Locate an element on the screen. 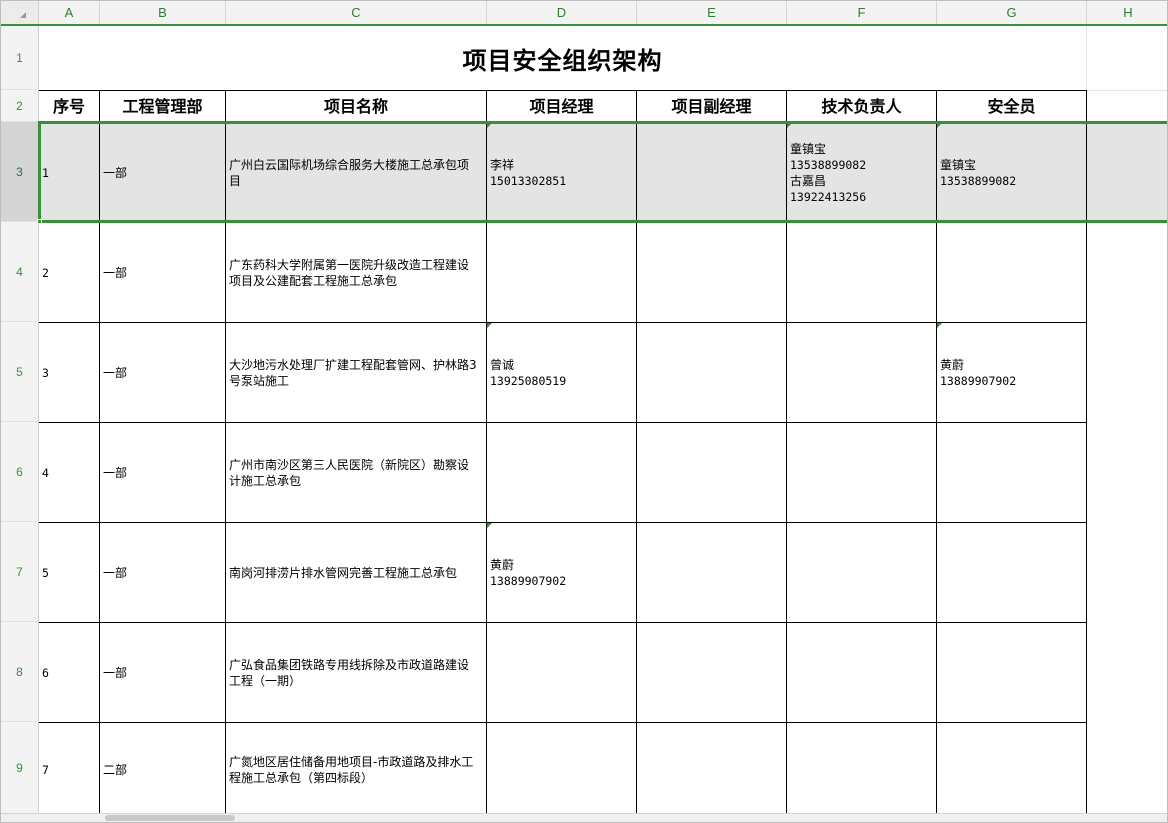  header-cell-deputy: 项目副经理 is located at coordinates (712, 106).